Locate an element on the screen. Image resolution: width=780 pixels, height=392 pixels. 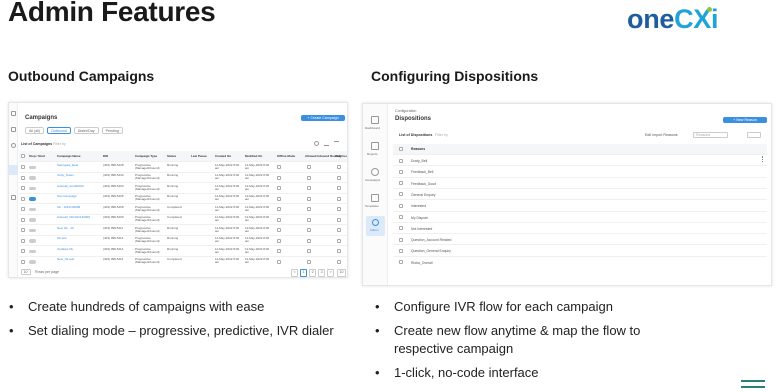
table-row: Feedback_Good is located at coordinates (580, 182).